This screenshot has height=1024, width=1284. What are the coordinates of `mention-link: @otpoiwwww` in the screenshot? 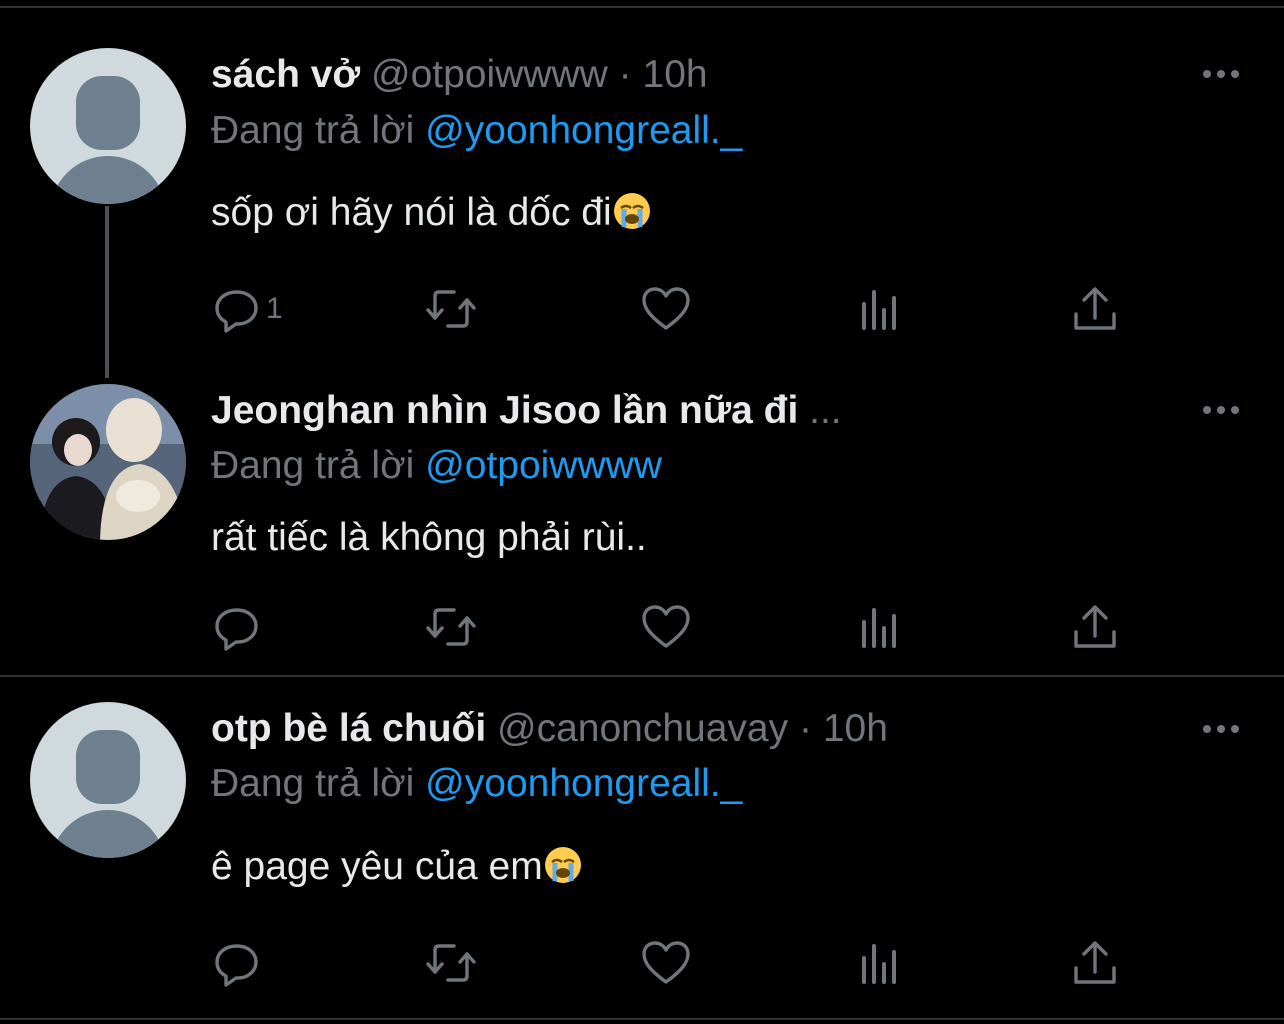 It's located at (543, 465).